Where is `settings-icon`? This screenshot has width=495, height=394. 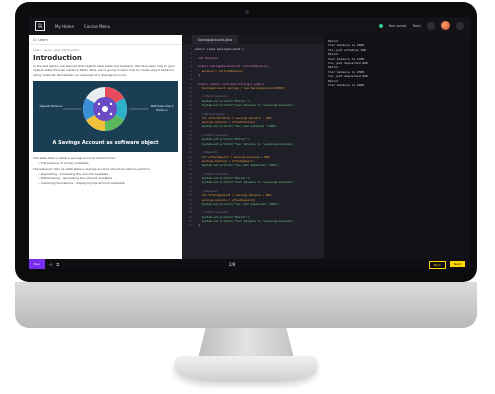
settings-icon is located at coordinates (460, 25).